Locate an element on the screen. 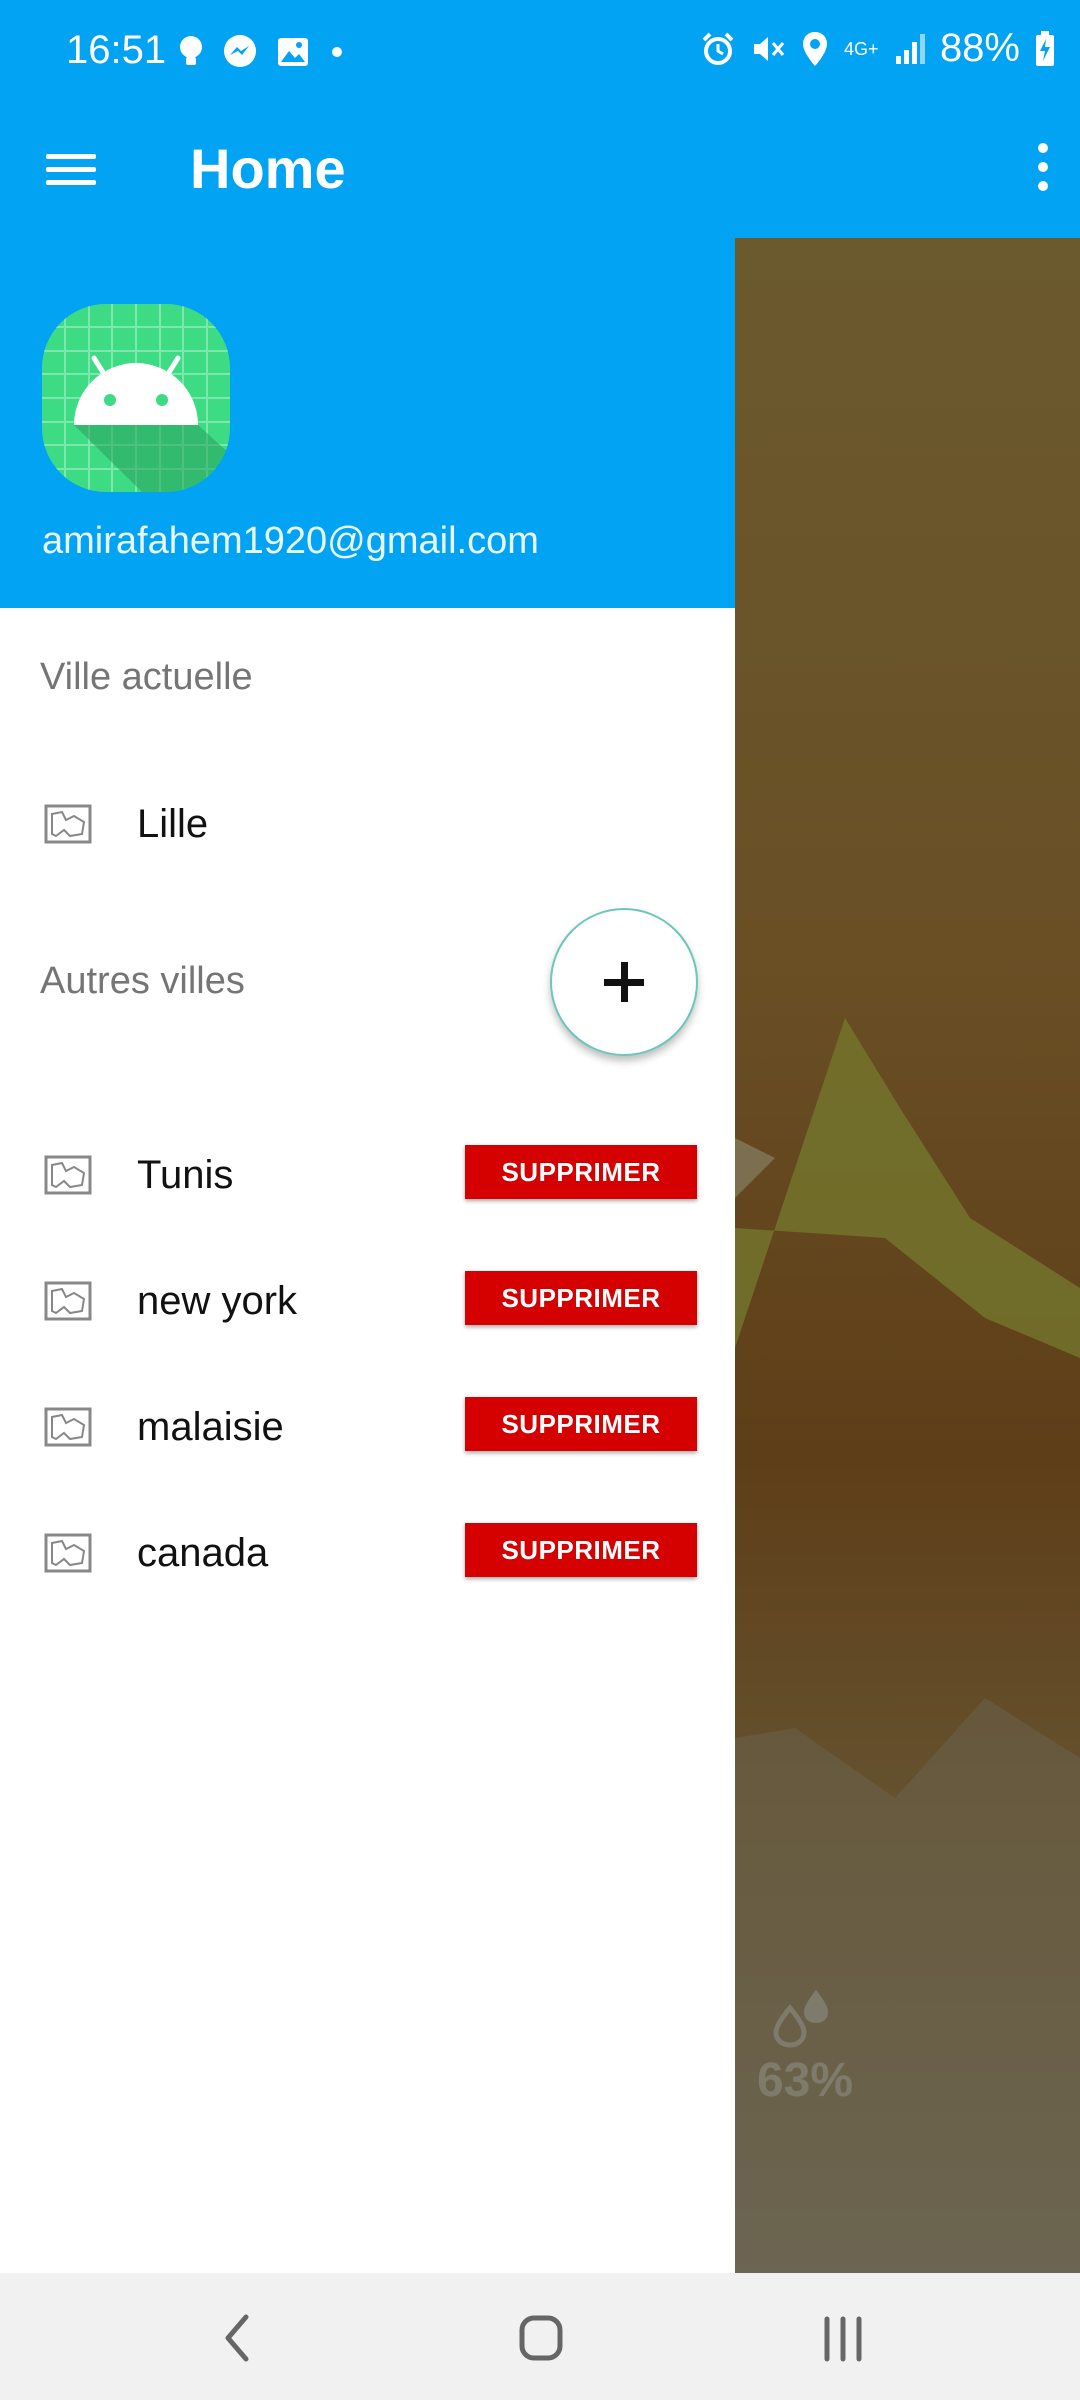  system-navigation-bar is located at coordinates (540, 2336).